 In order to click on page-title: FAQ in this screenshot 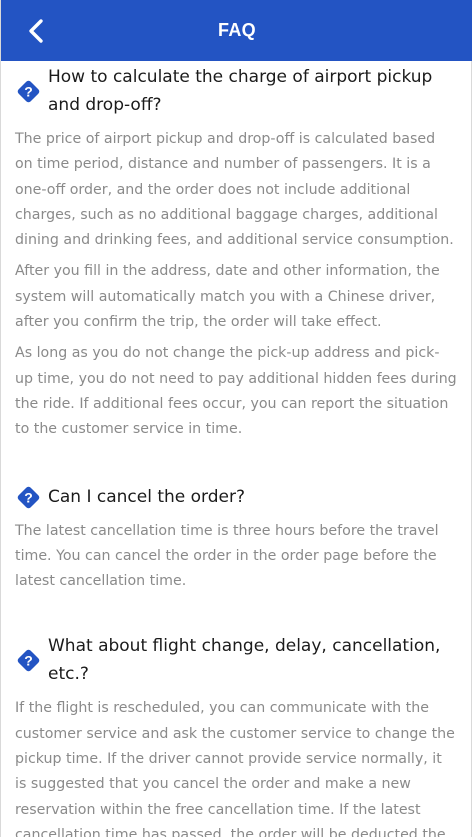, I will do `click(237, 30)`.